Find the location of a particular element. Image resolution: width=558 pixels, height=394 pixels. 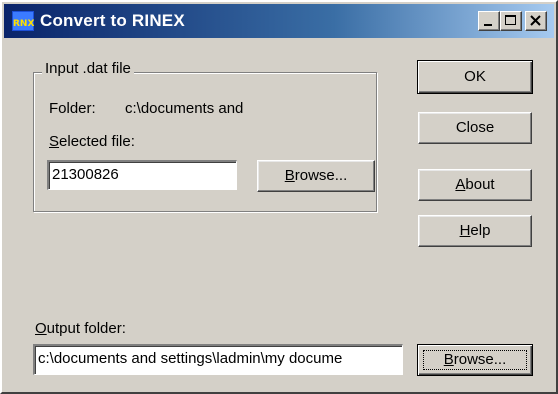

selected-file-input: 21300826 is located at coordinates (142, 175).